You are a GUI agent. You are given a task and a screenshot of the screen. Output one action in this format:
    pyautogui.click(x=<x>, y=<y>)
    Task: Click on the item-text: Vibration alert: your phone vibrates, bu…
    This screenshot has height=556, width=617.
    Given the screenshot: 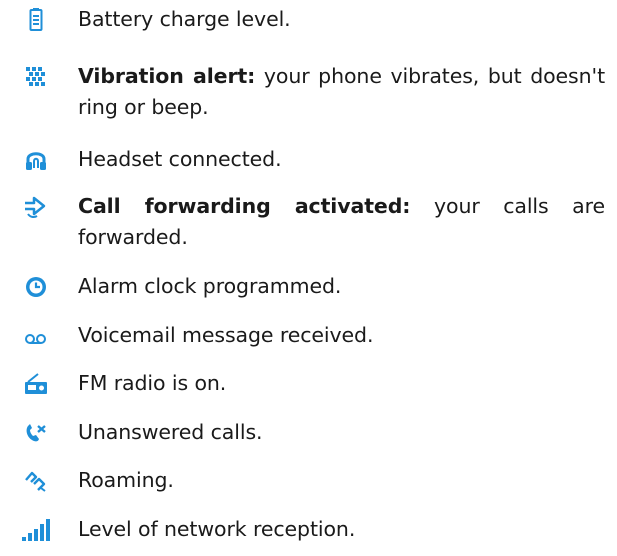 What is the action you would take?
    pyautogui.click(x=341, y=92)
    